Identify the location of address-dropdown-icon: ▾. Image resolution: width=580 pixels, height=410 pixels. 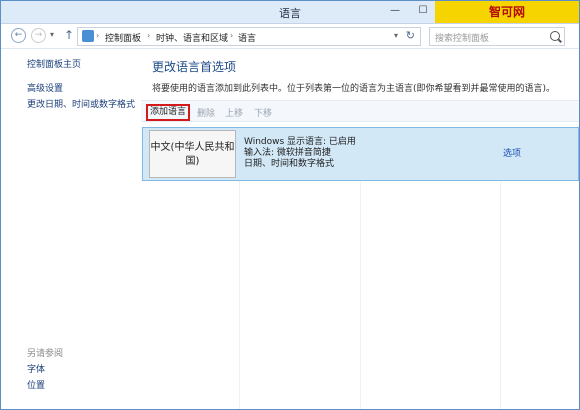
(396, 35).